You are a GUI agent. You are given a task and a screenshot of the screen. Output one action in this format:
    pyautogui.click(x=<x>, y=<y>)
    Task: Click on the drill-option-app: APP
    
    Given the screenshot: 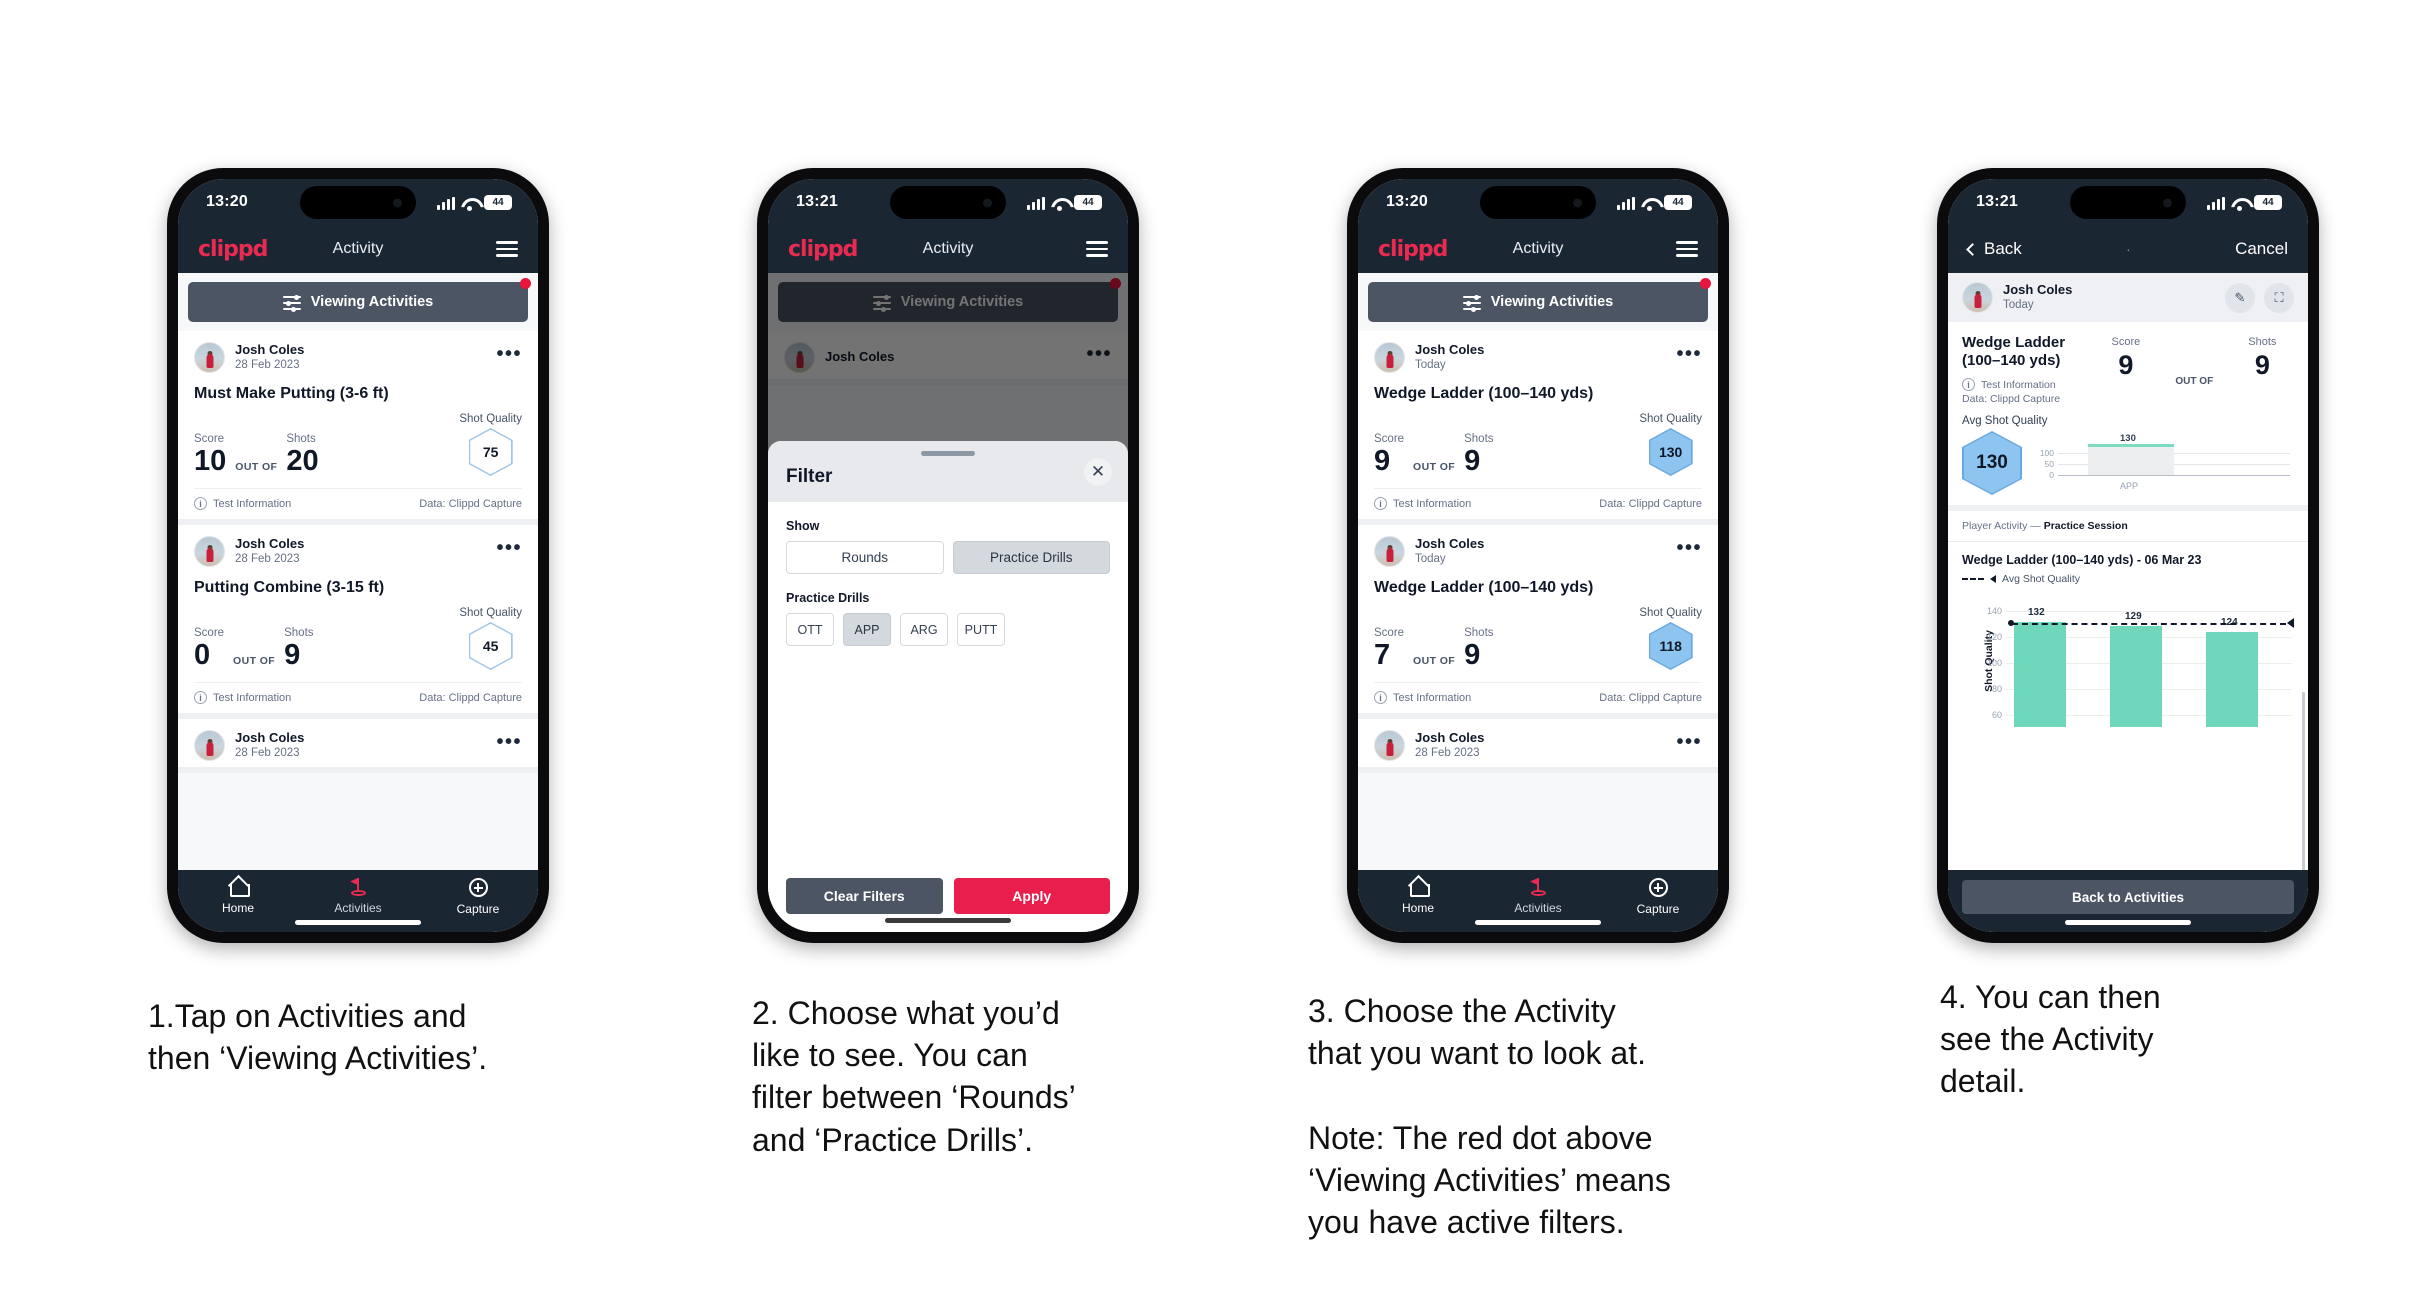 What is the action you would take?
    pyautogui.click(x=867, y=629)
    